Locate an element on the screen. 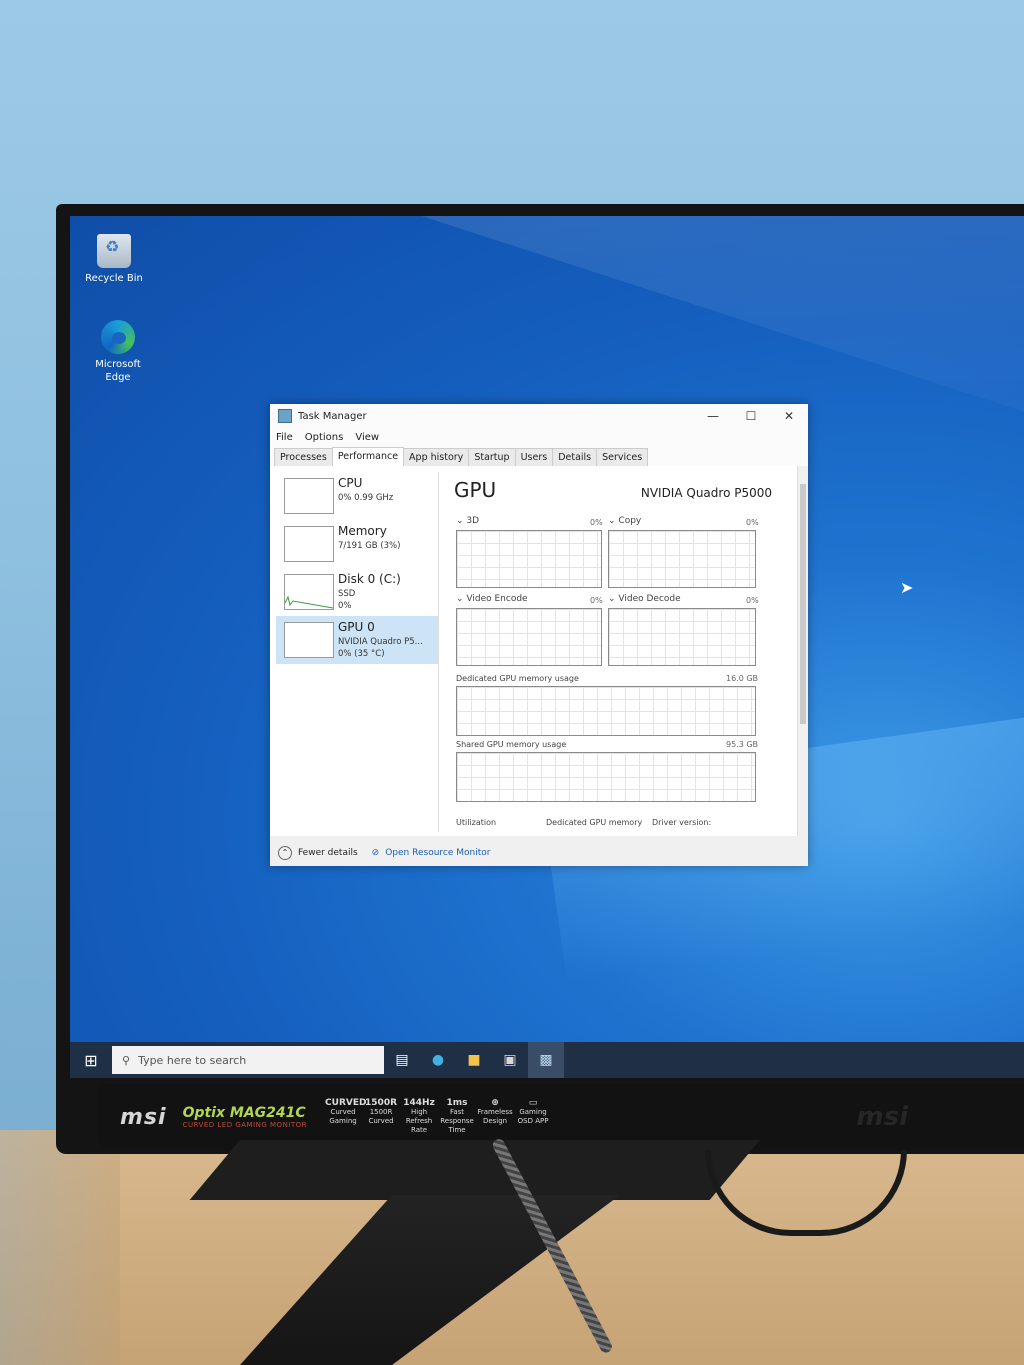 Image resolution: width=1024 pixels, height=1365 pixels. resource-line2: 0% (35 °C) is located at coordinates (361, 654).